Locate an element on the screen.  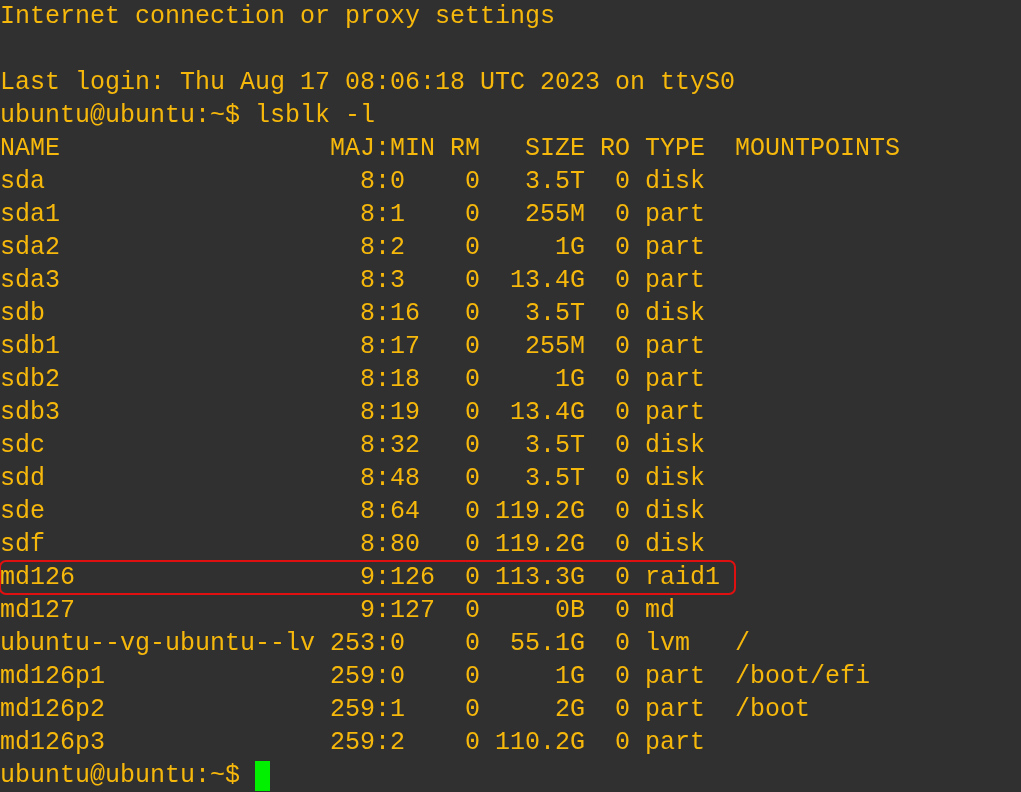
column-header: MAJ:MIN is located at coordinates (383, 149).